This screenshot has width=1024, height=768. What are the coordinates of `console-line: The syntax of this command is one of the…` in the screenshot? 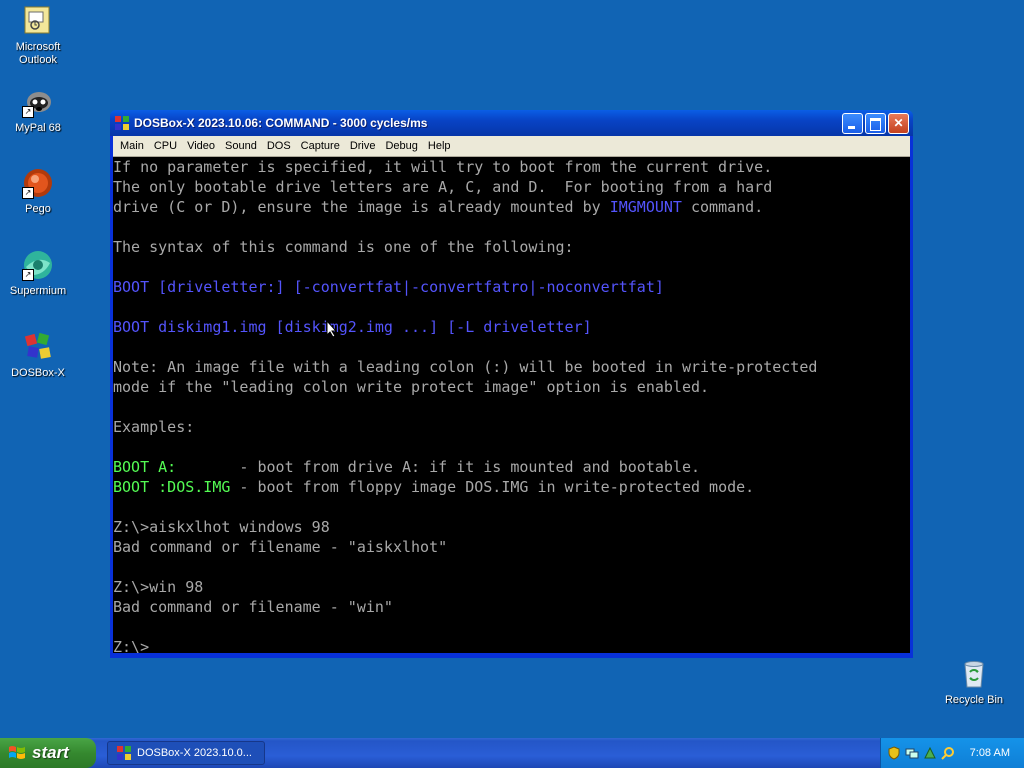 It's located at (343, 247).